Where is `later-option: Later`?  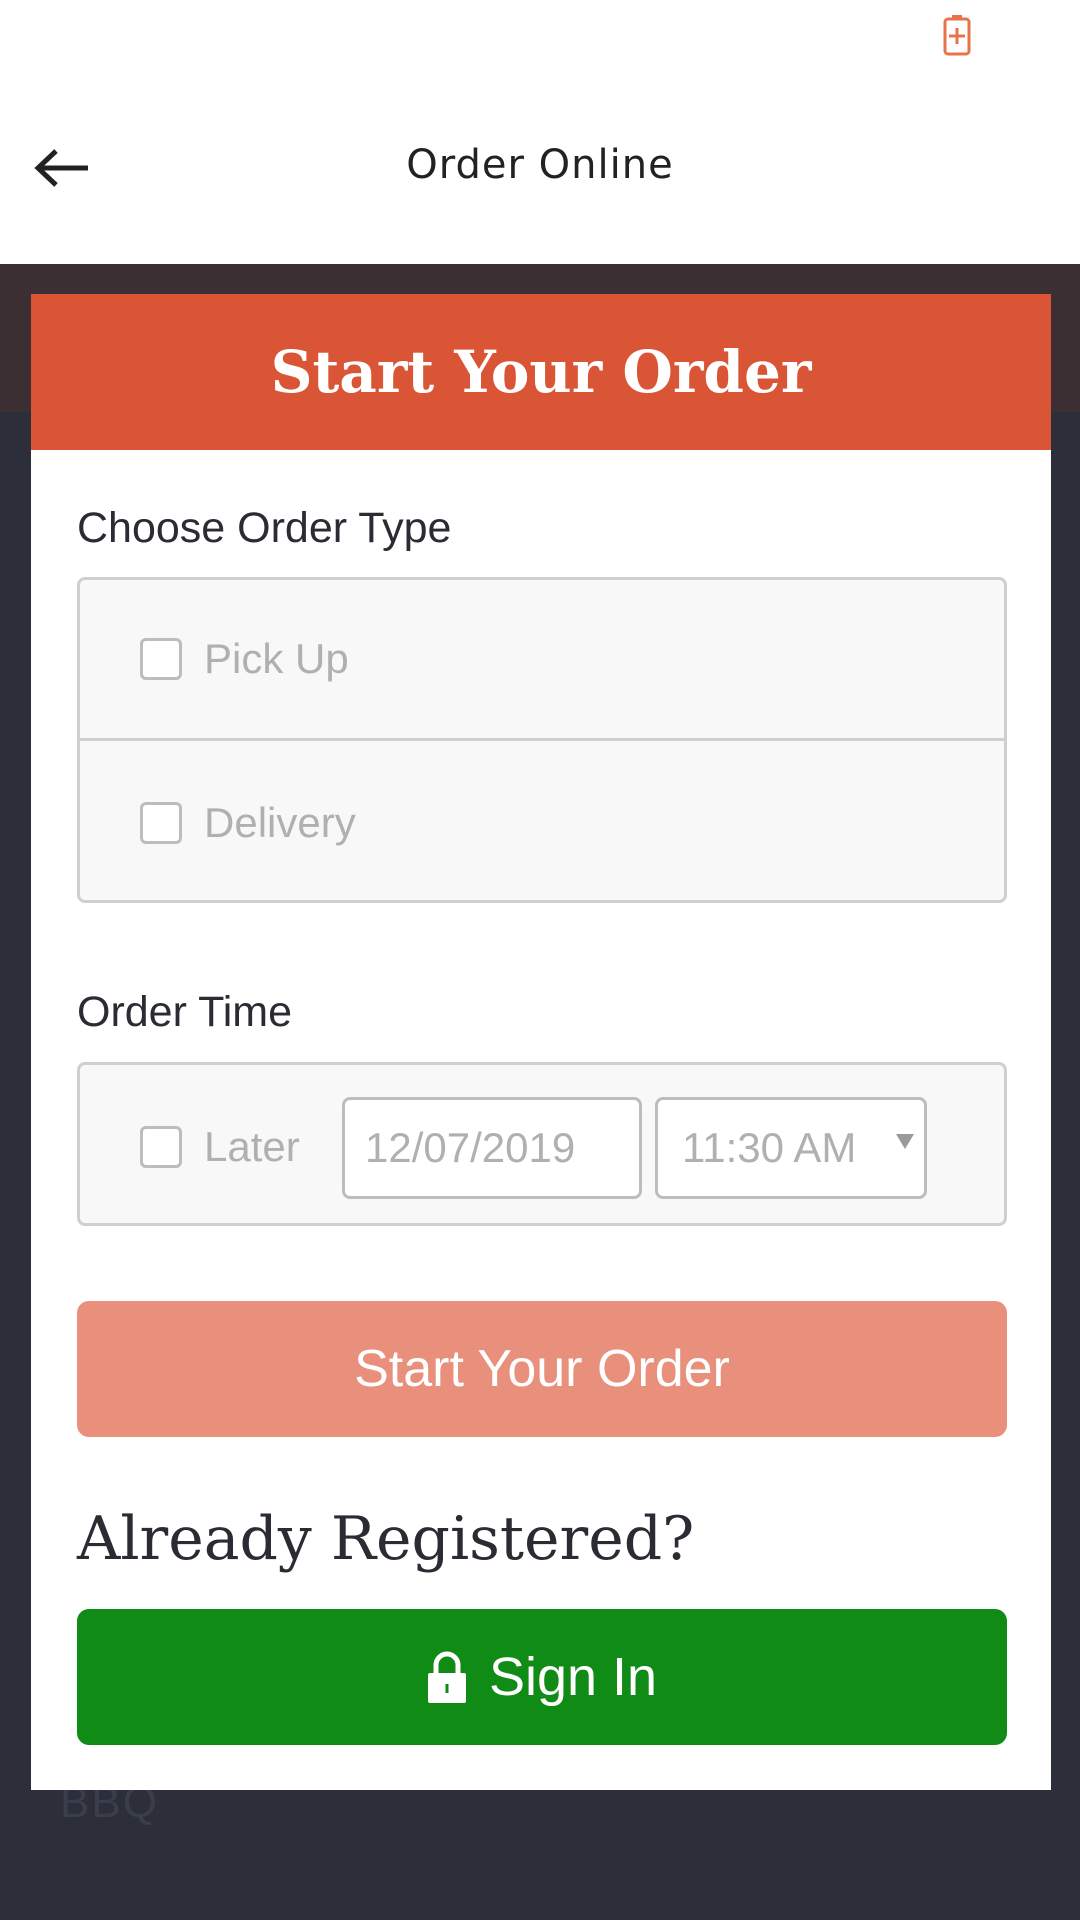 later-option: Later is located at coordinates (220, 1147).